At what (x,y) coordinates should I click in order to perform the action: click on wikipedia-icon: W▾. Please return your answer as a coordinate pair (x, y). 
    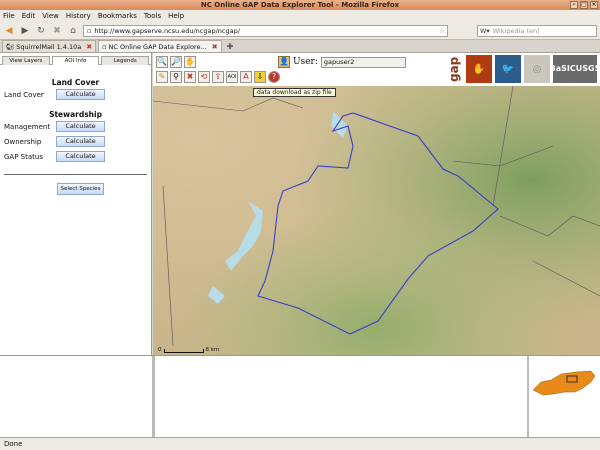
    Looking at the image, I should click on (485, 31).